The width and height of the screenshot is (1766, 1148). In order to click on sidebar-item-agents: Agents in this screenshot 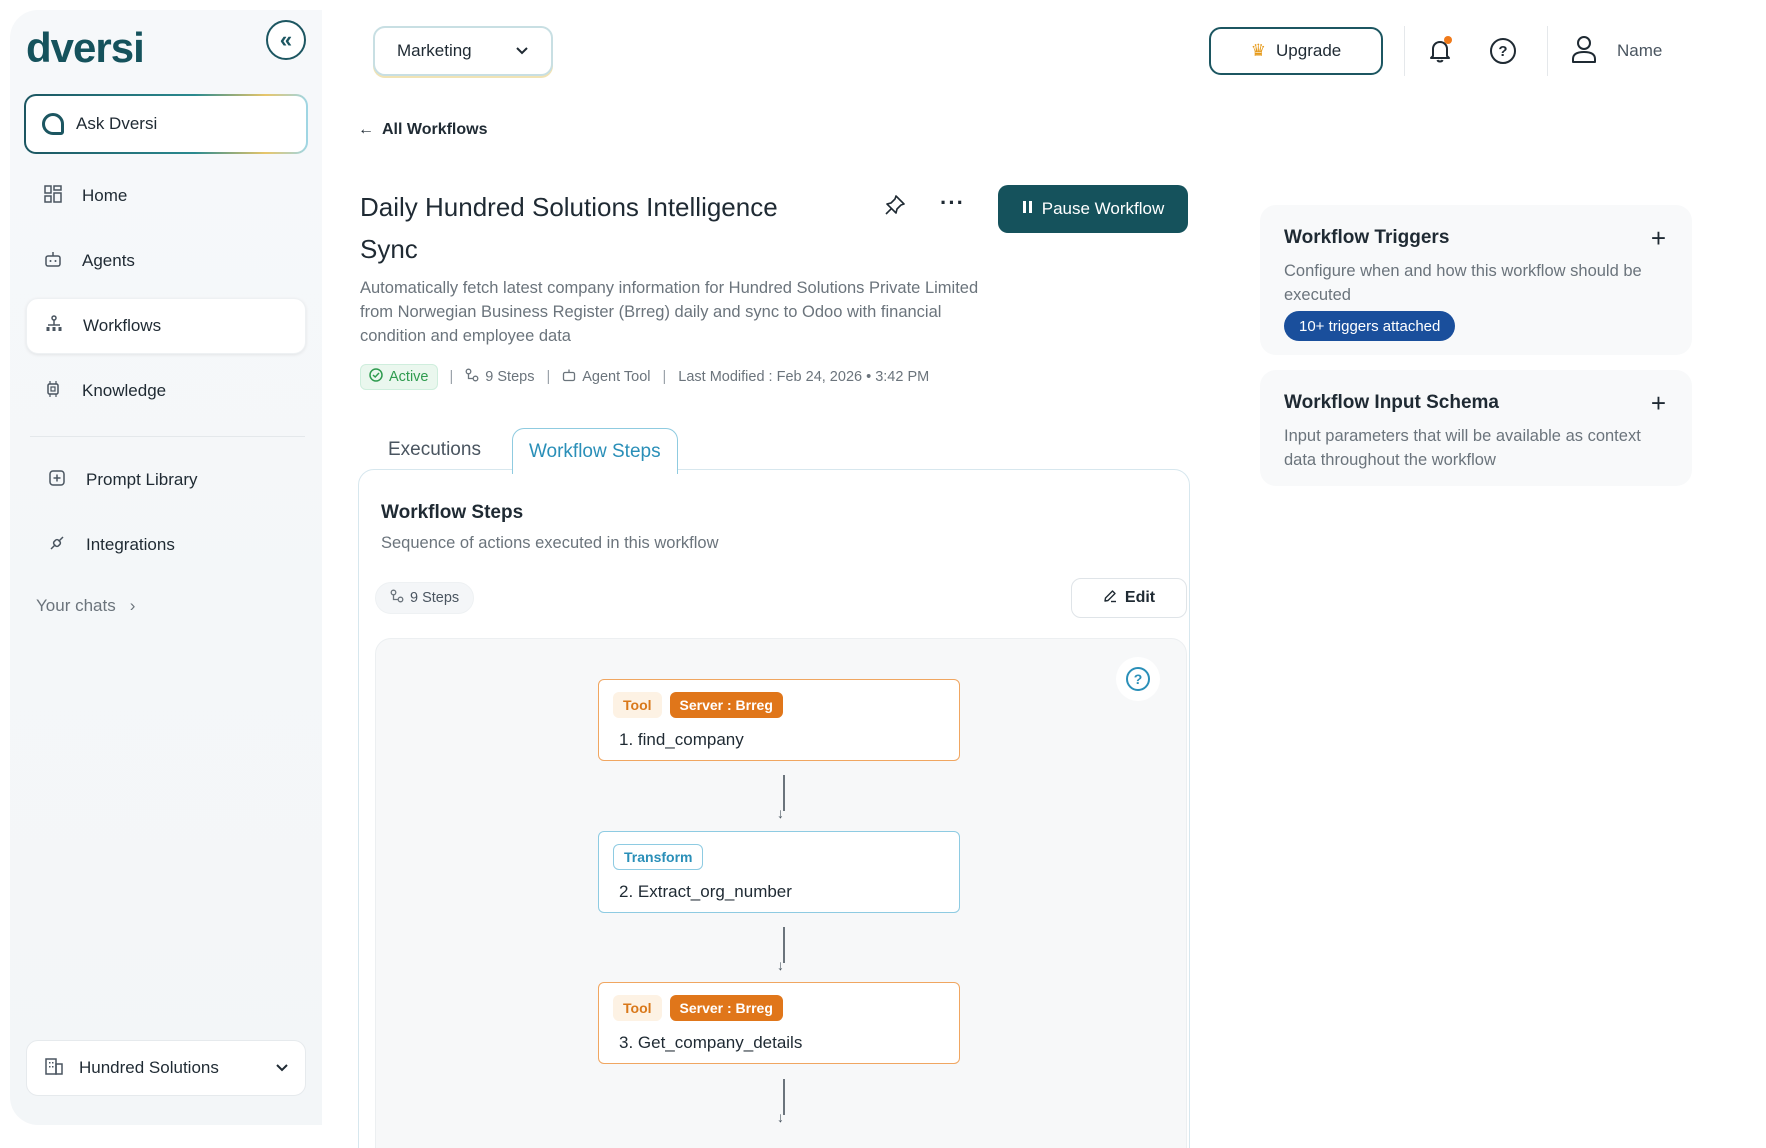, I will do `click(166, 261)`.